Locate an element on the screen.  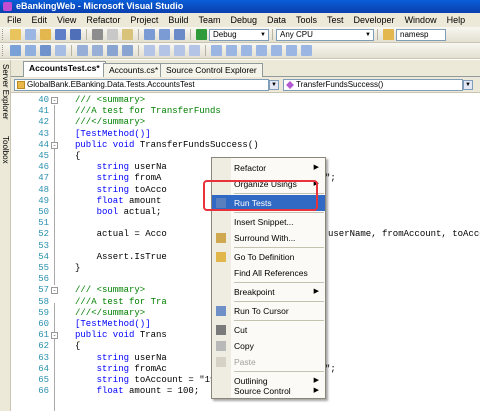
menu-view: View is located at coordinates (66, 20).